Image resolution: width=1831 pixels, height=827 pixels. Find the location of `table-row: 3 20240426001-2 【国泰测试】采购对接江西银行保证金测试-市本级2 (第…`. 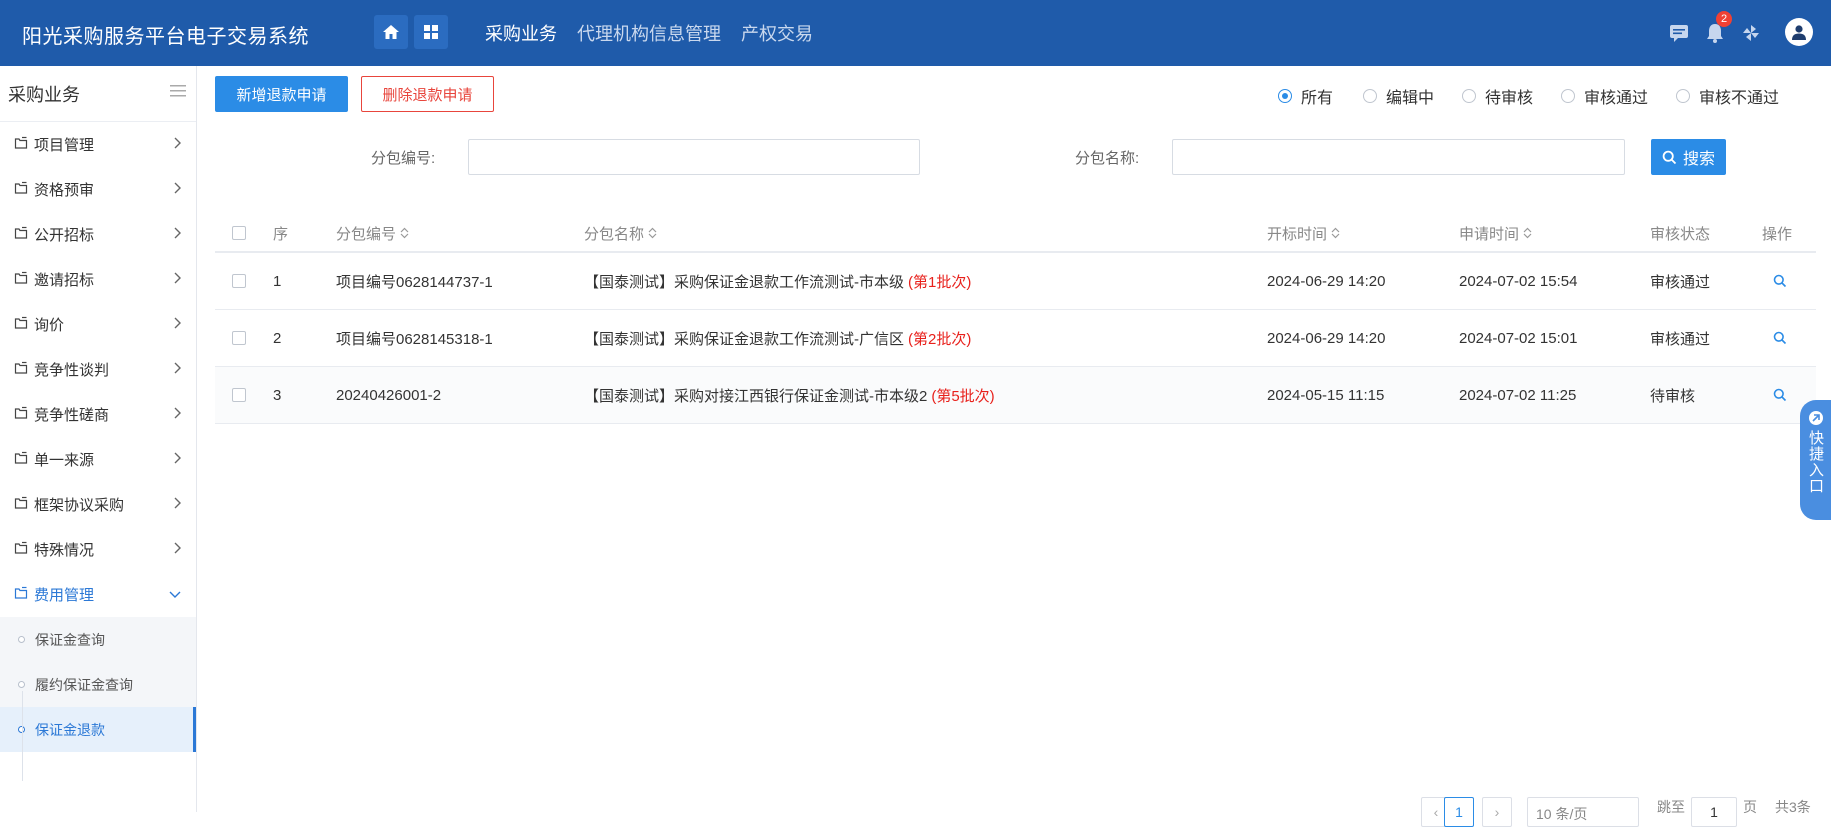

table-row: 3 20240426001-2 【国泰测试】采购对接江西银行保证金测试-市本级2 (第… is located at coordinates (1015, 395).